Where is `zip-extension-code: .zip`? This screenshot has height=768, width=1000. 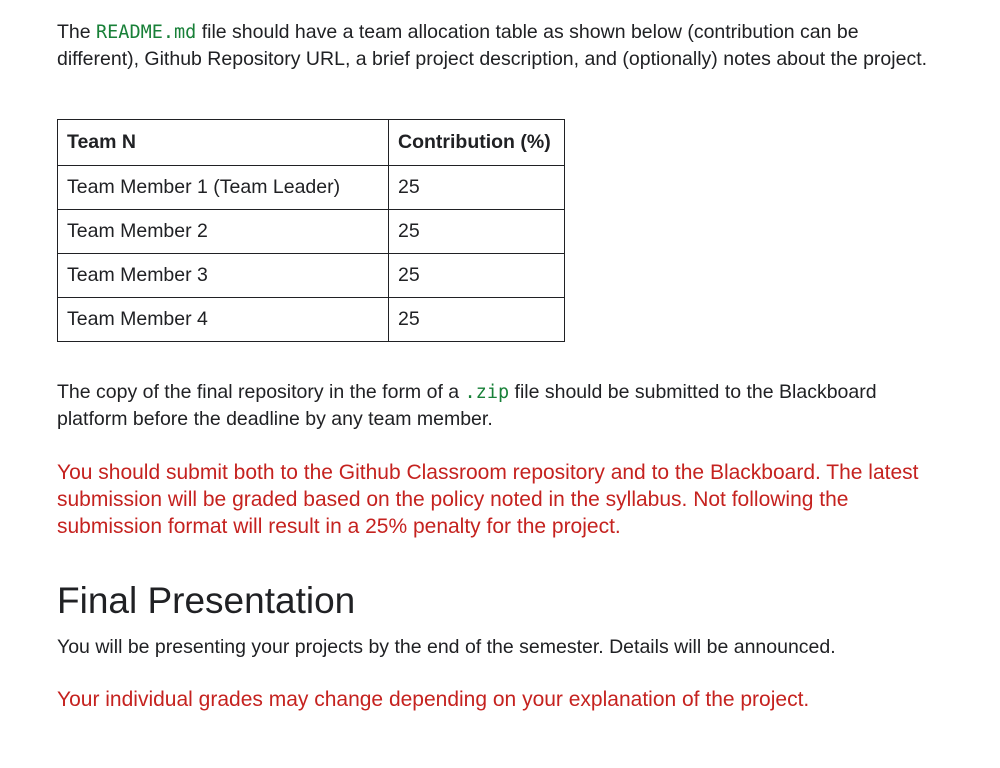 zip-extension-code: .zip is located at coordinates (487, 392).